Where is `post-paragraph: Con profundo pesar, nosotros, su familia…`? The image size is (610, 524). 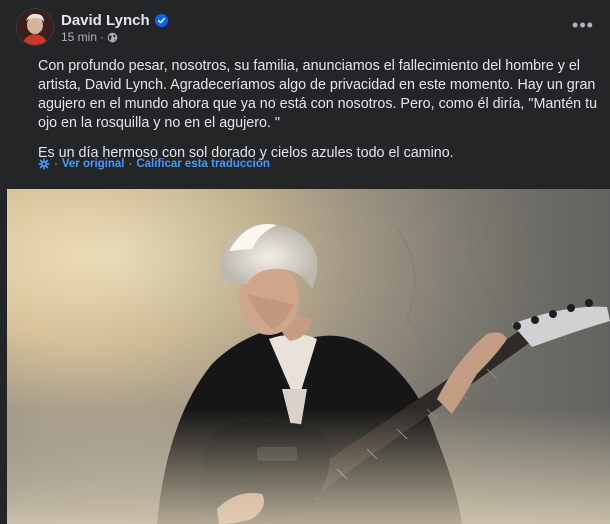 post-paragraph: Con profundo pesar, nosotros, su familia… is located at coordinates (318, 94).